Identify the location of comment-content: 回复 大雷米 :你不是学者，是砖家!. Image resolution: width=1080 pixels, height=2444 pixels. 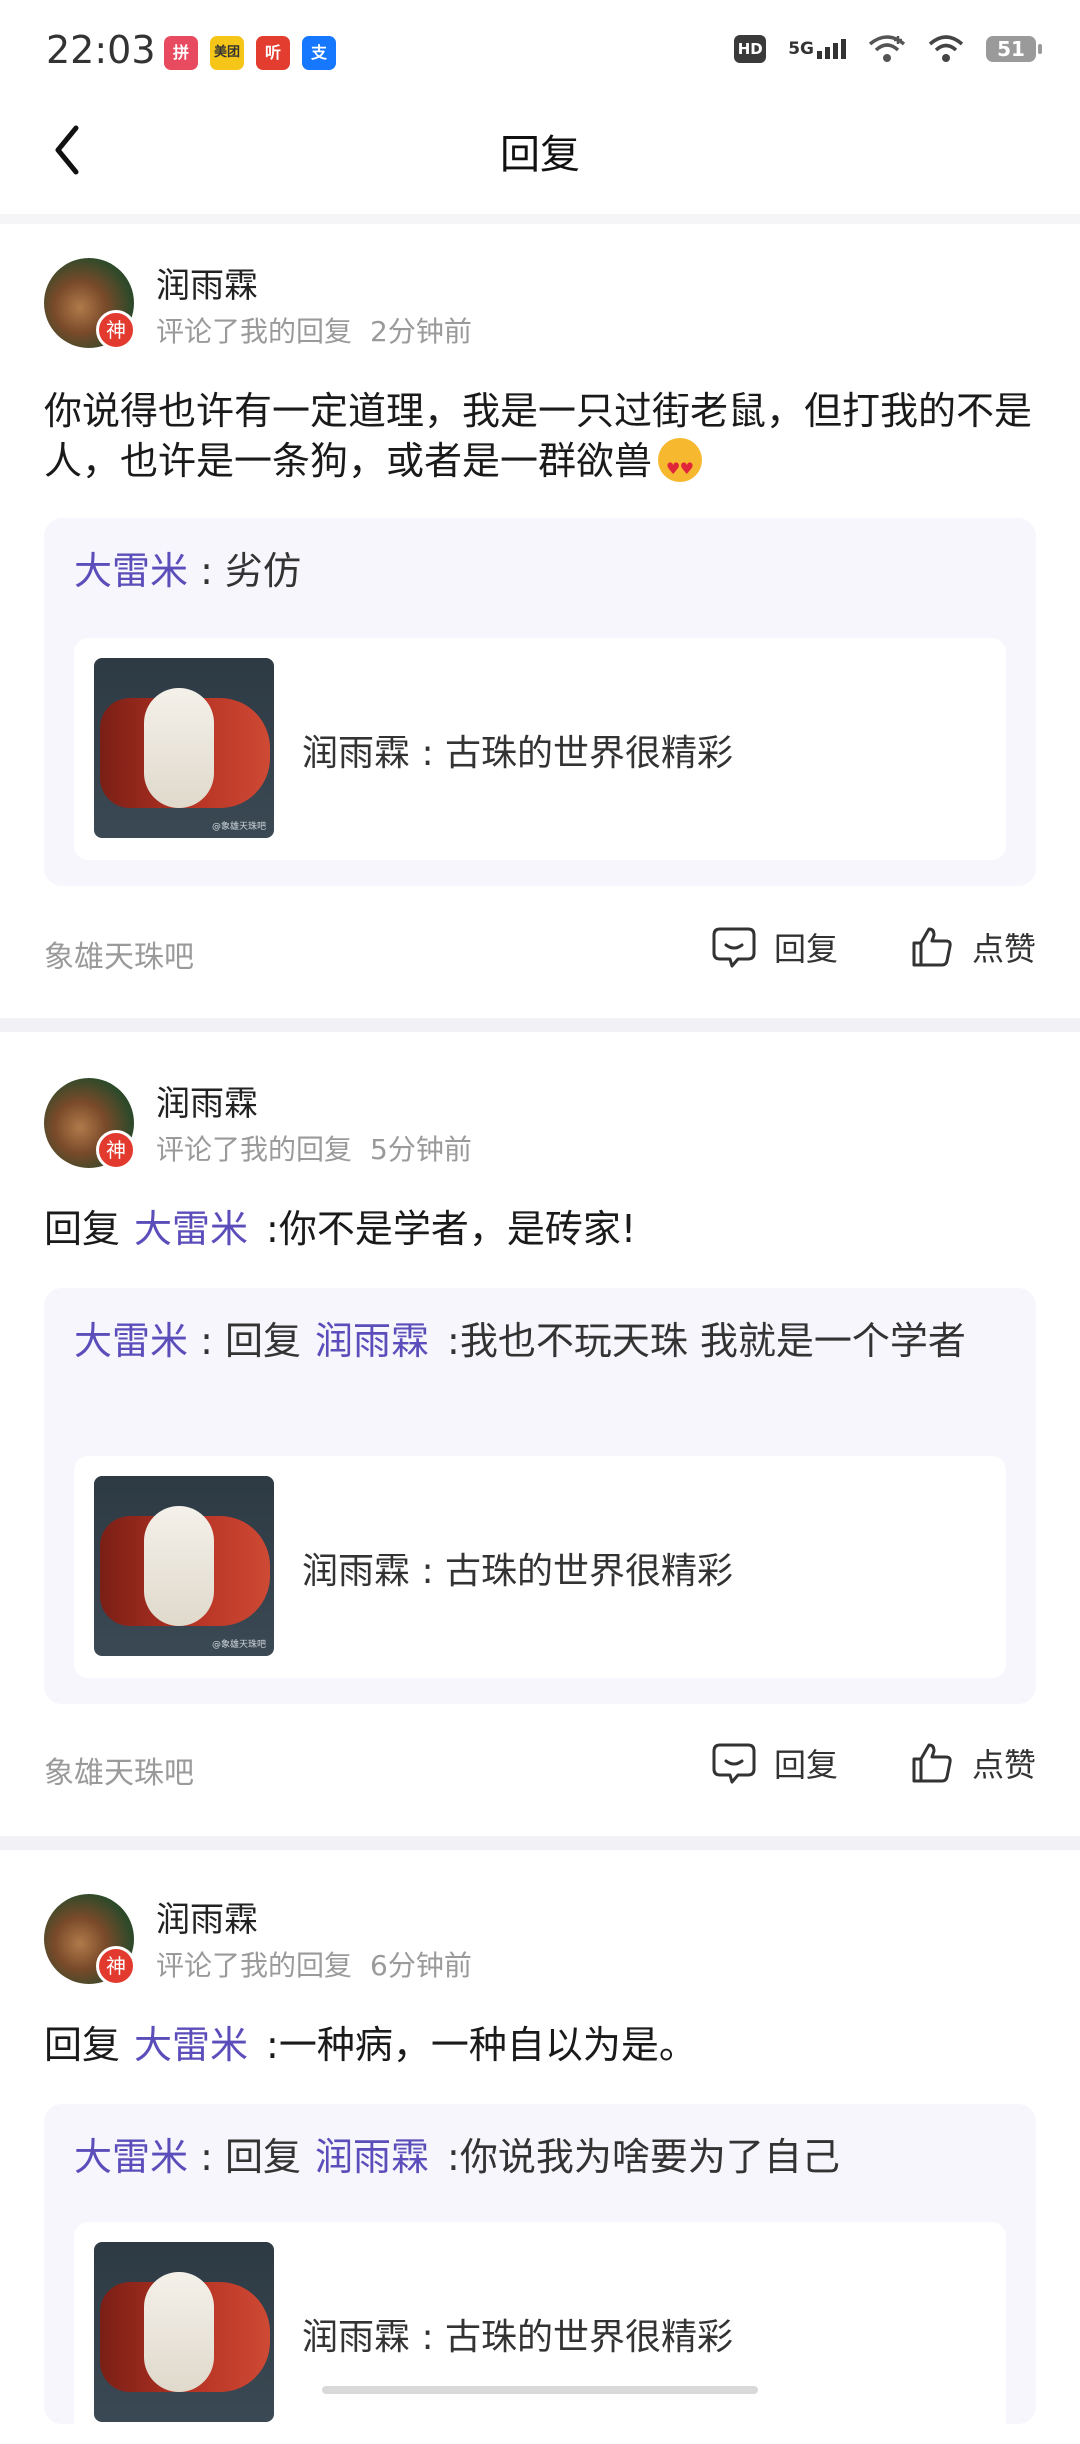
(539, 1229).